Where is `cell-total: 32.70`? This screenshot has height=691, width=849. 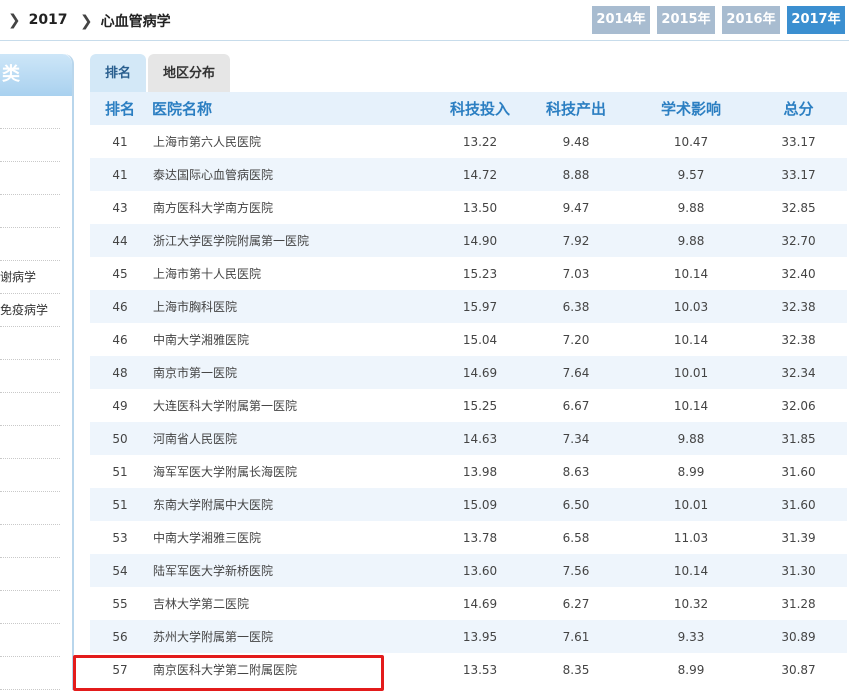
cell-total: 32.70 is located at coordinates (798, 240).